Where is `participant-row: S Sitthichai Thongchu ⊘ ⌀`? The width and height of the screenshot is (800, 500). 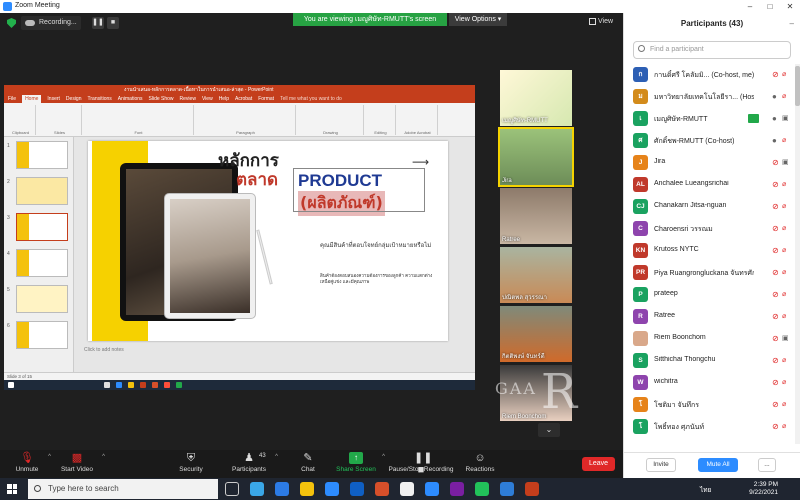
participant-row: S Sitthichai Thongchu ⊘ ⌀ is located at coordinates (709, 361).